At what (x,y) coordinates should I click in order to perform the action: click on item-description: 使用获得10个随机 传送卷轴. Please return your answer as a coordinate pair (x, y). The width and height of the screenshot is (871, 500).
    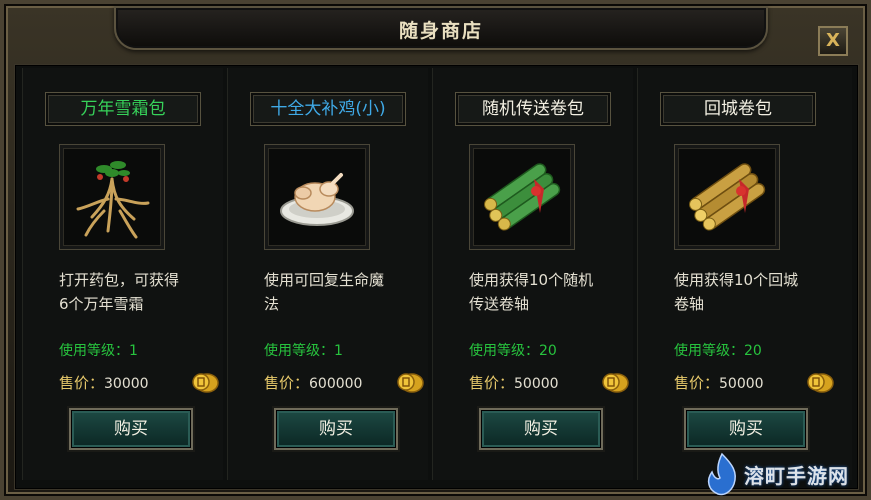
    Looking at the image, I should click on (554, 292).